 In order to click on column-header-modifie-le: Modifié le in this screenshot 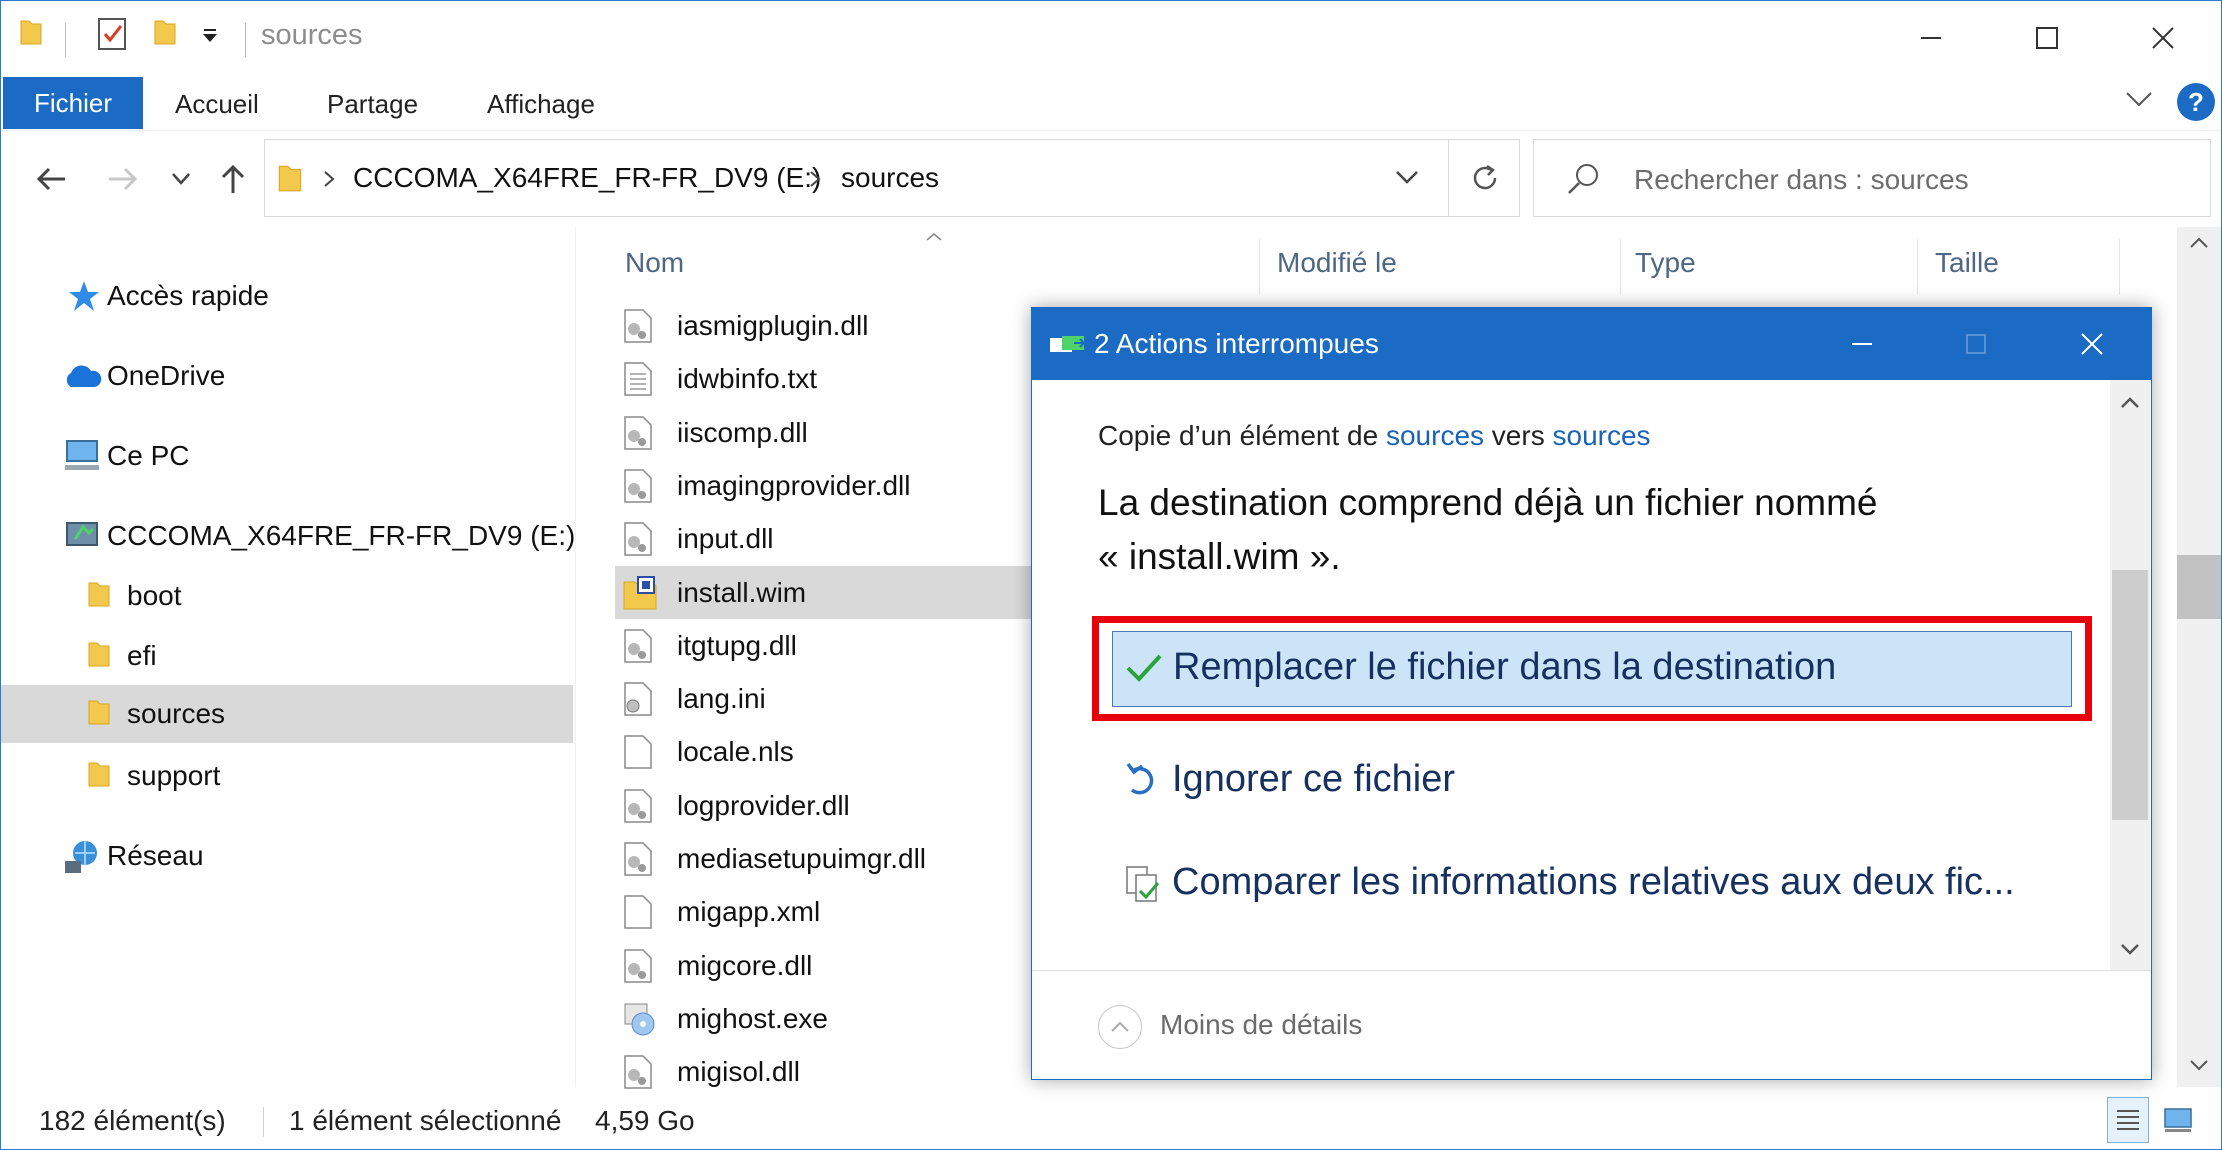, I will do `click(1337, 263)`.